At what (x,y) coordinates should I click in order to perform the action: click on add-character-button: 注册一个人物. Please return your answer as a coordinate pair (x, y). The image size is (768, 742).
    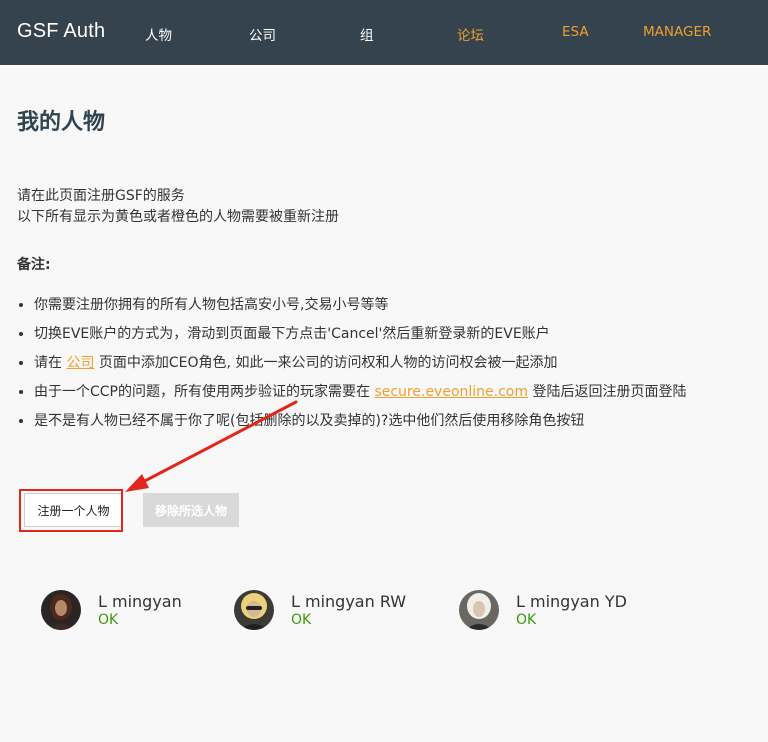
    Looking at the image, I should click on (73, 510).